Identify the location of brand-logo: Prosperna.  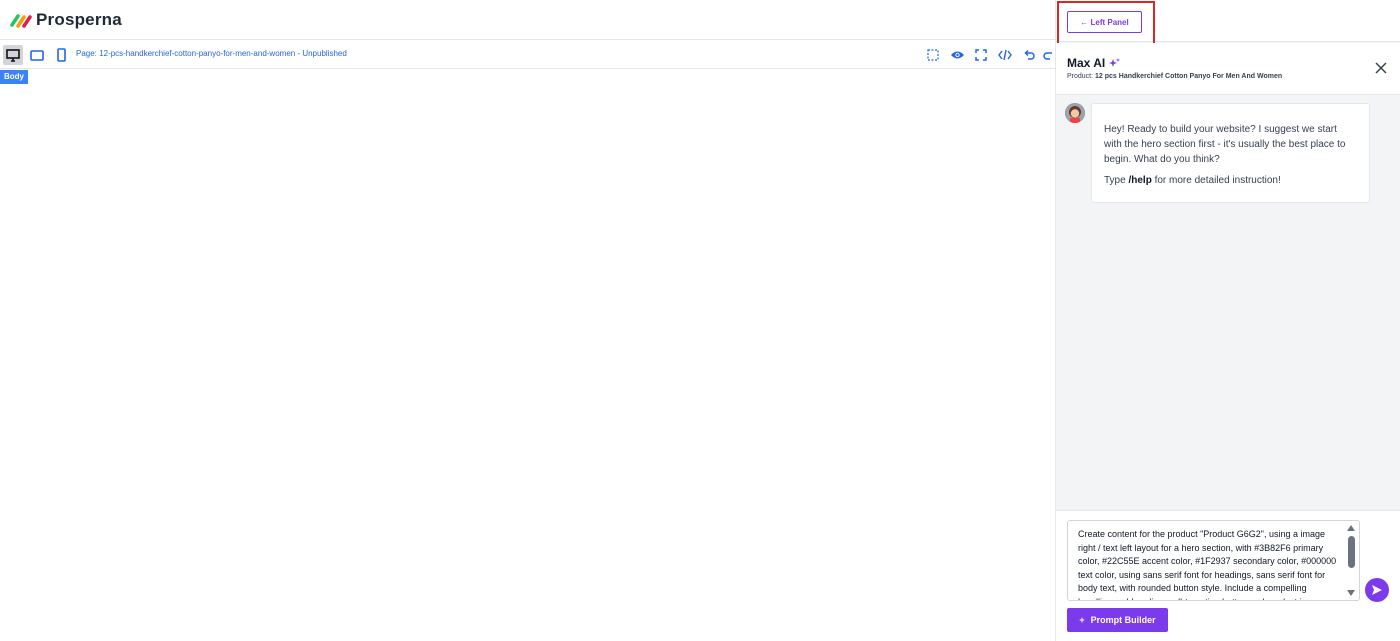
(66, 20).